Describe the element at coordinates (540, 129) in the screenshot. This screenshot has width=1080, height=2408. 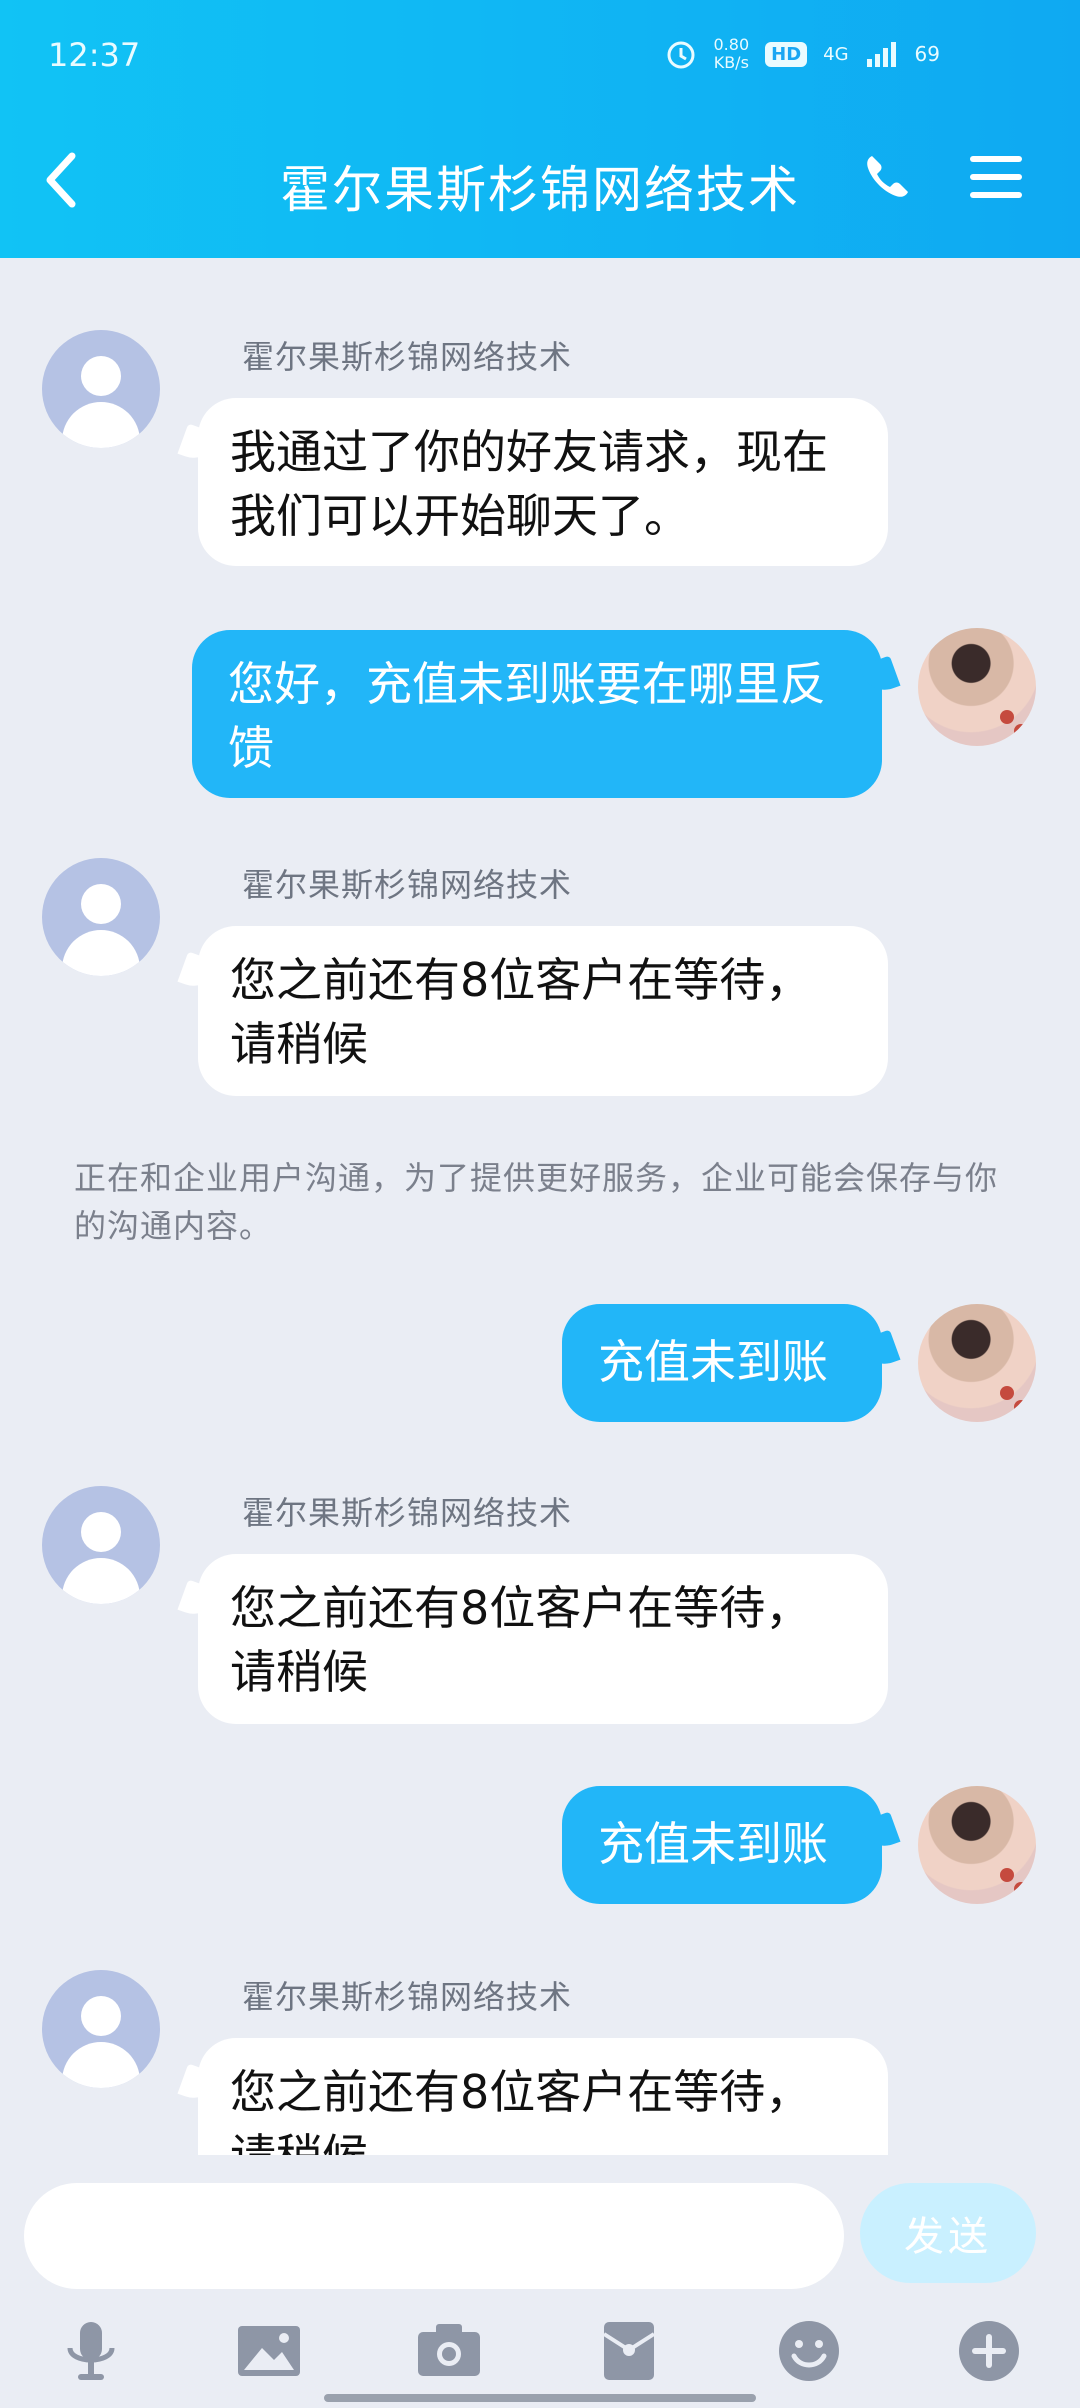
I see `chat-header: 12:37 0.80 KB/s HD 4G 69 霍尔果斯杉锦网络技术` at that location.